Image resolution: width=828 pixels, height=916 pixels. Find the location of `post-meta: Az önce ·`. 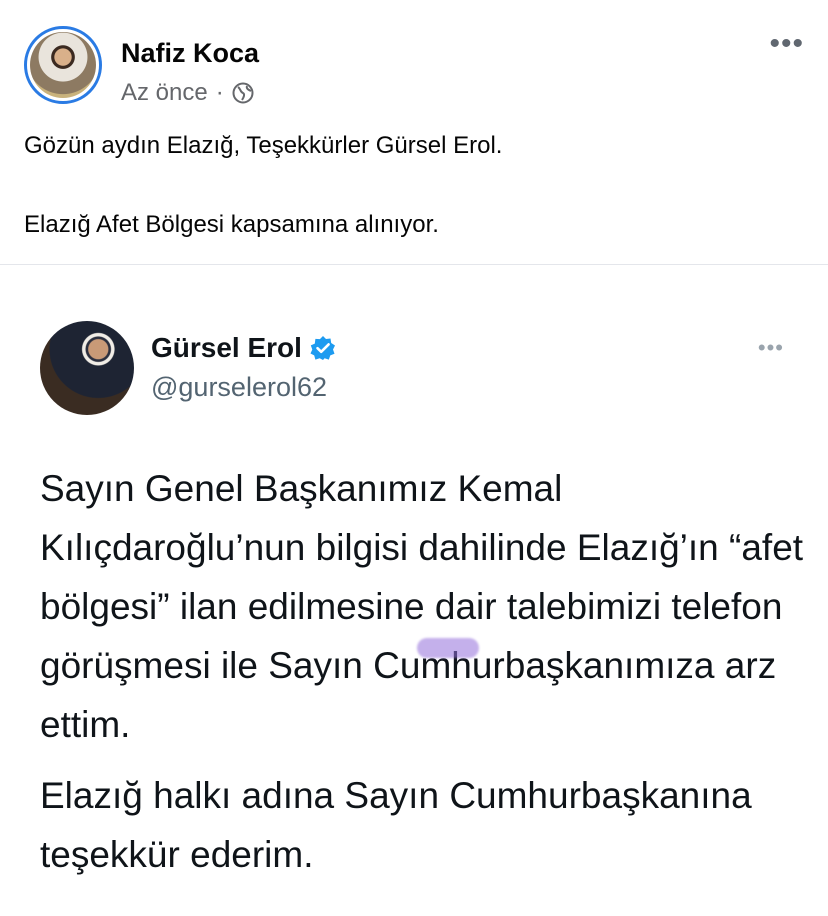

post-meta: Az önce · is located at coordinates (187, 93).